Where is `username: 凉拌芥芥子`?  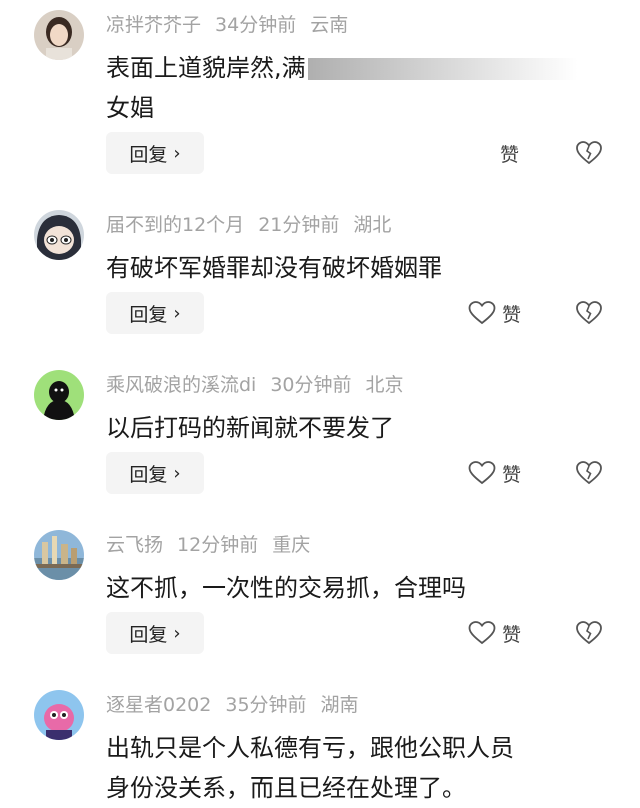
username: 凉拌芥芥子 is located at coordinates (153, 25).